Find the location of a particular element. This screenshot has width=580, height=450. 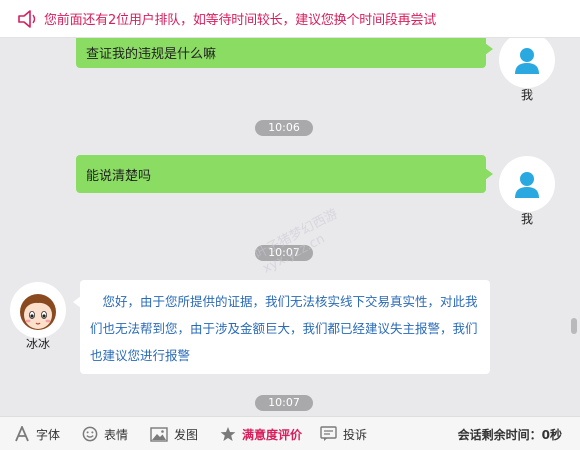

remaining-label: 会话剩余时间： is located at coordinates (499, 434).